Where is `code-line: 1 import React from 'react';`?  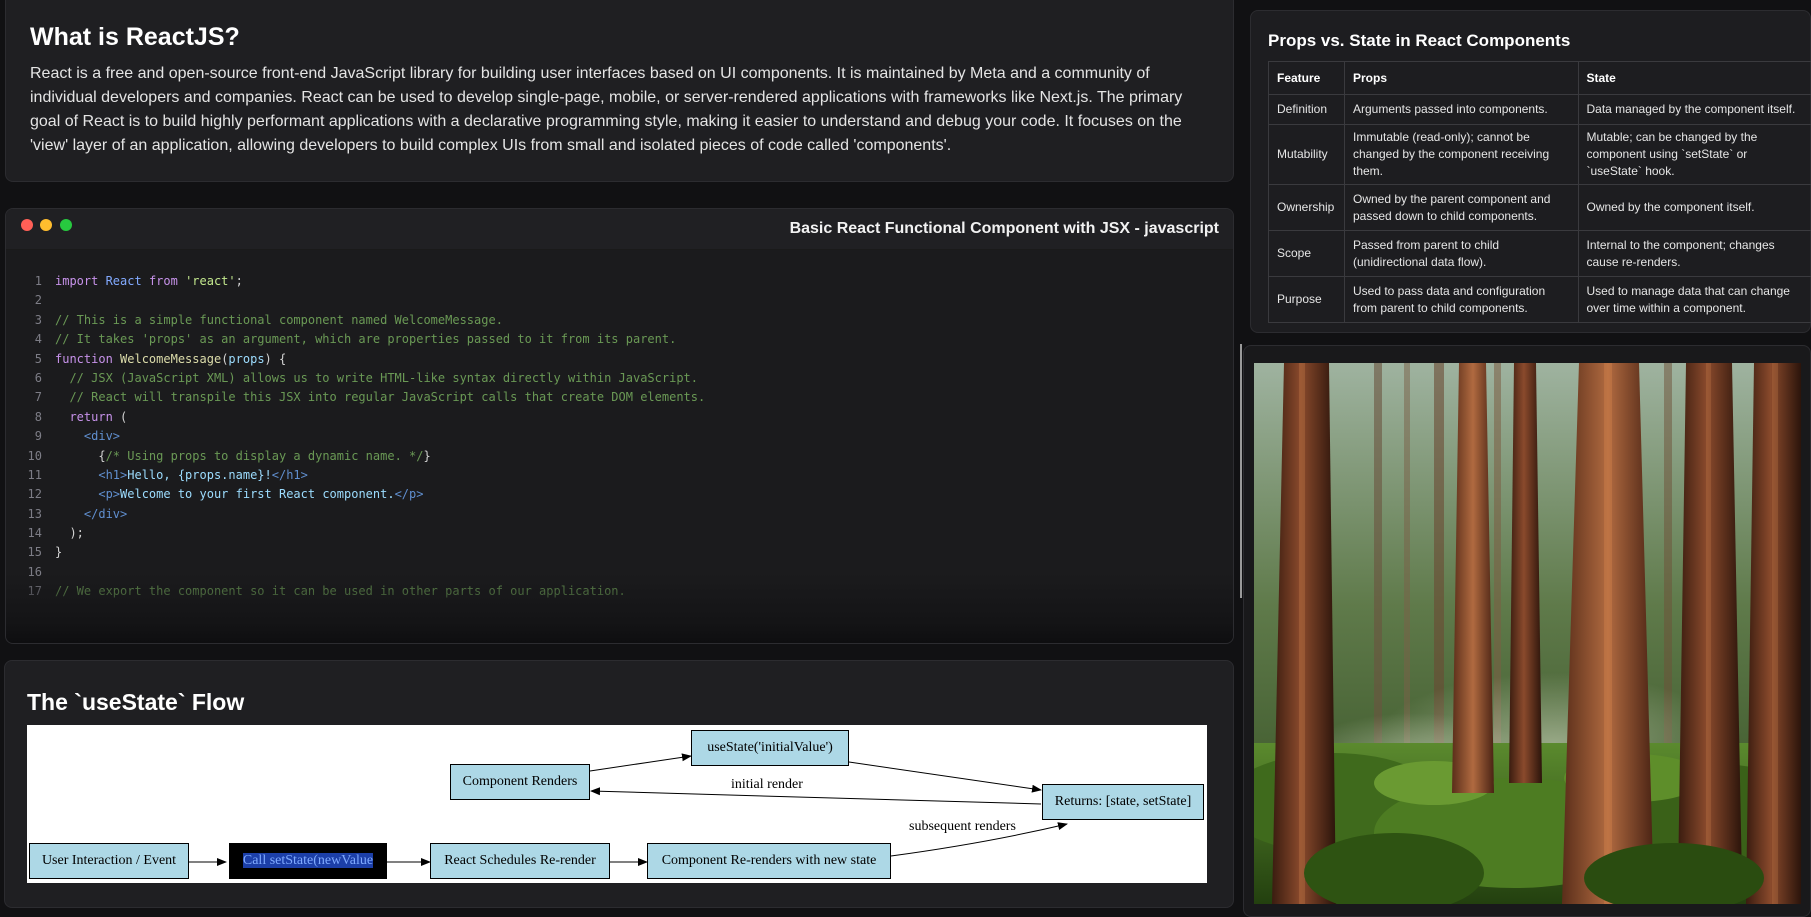
code-line: 1 import React from 'react'; is located at coordinates (619, 281).